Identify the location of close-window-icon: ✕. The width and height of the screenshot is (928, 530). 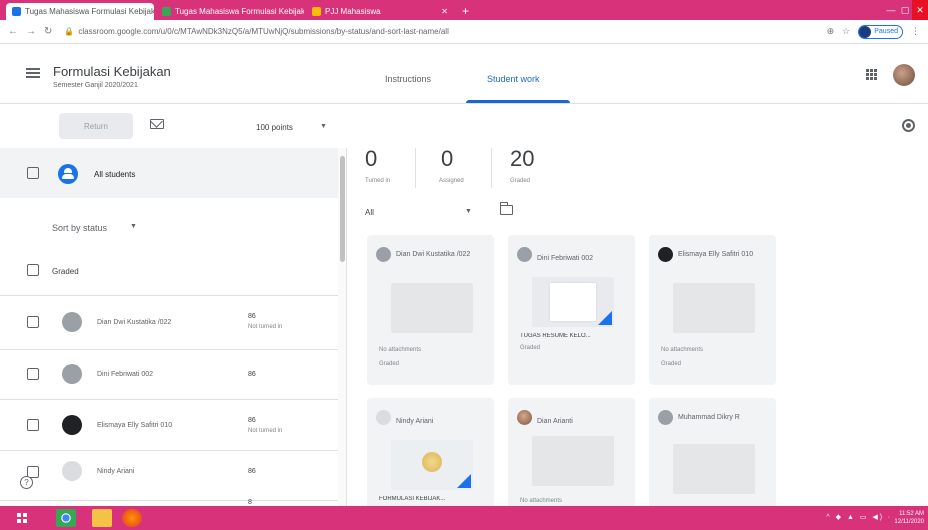
(920, 10).